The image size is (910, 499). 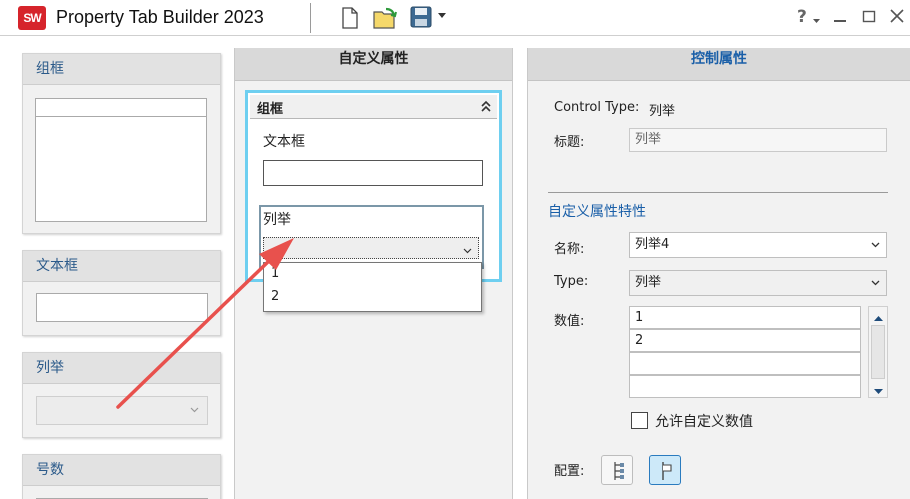 I want to click on annotation-arrow-icon, so click(x=205, y=323).